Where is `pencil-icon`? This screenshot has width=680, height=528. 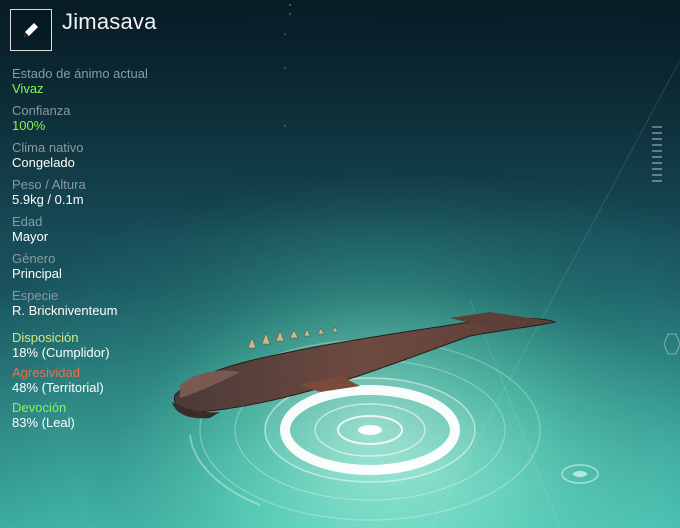
pencil-icon is located at coordinates (31, 30).